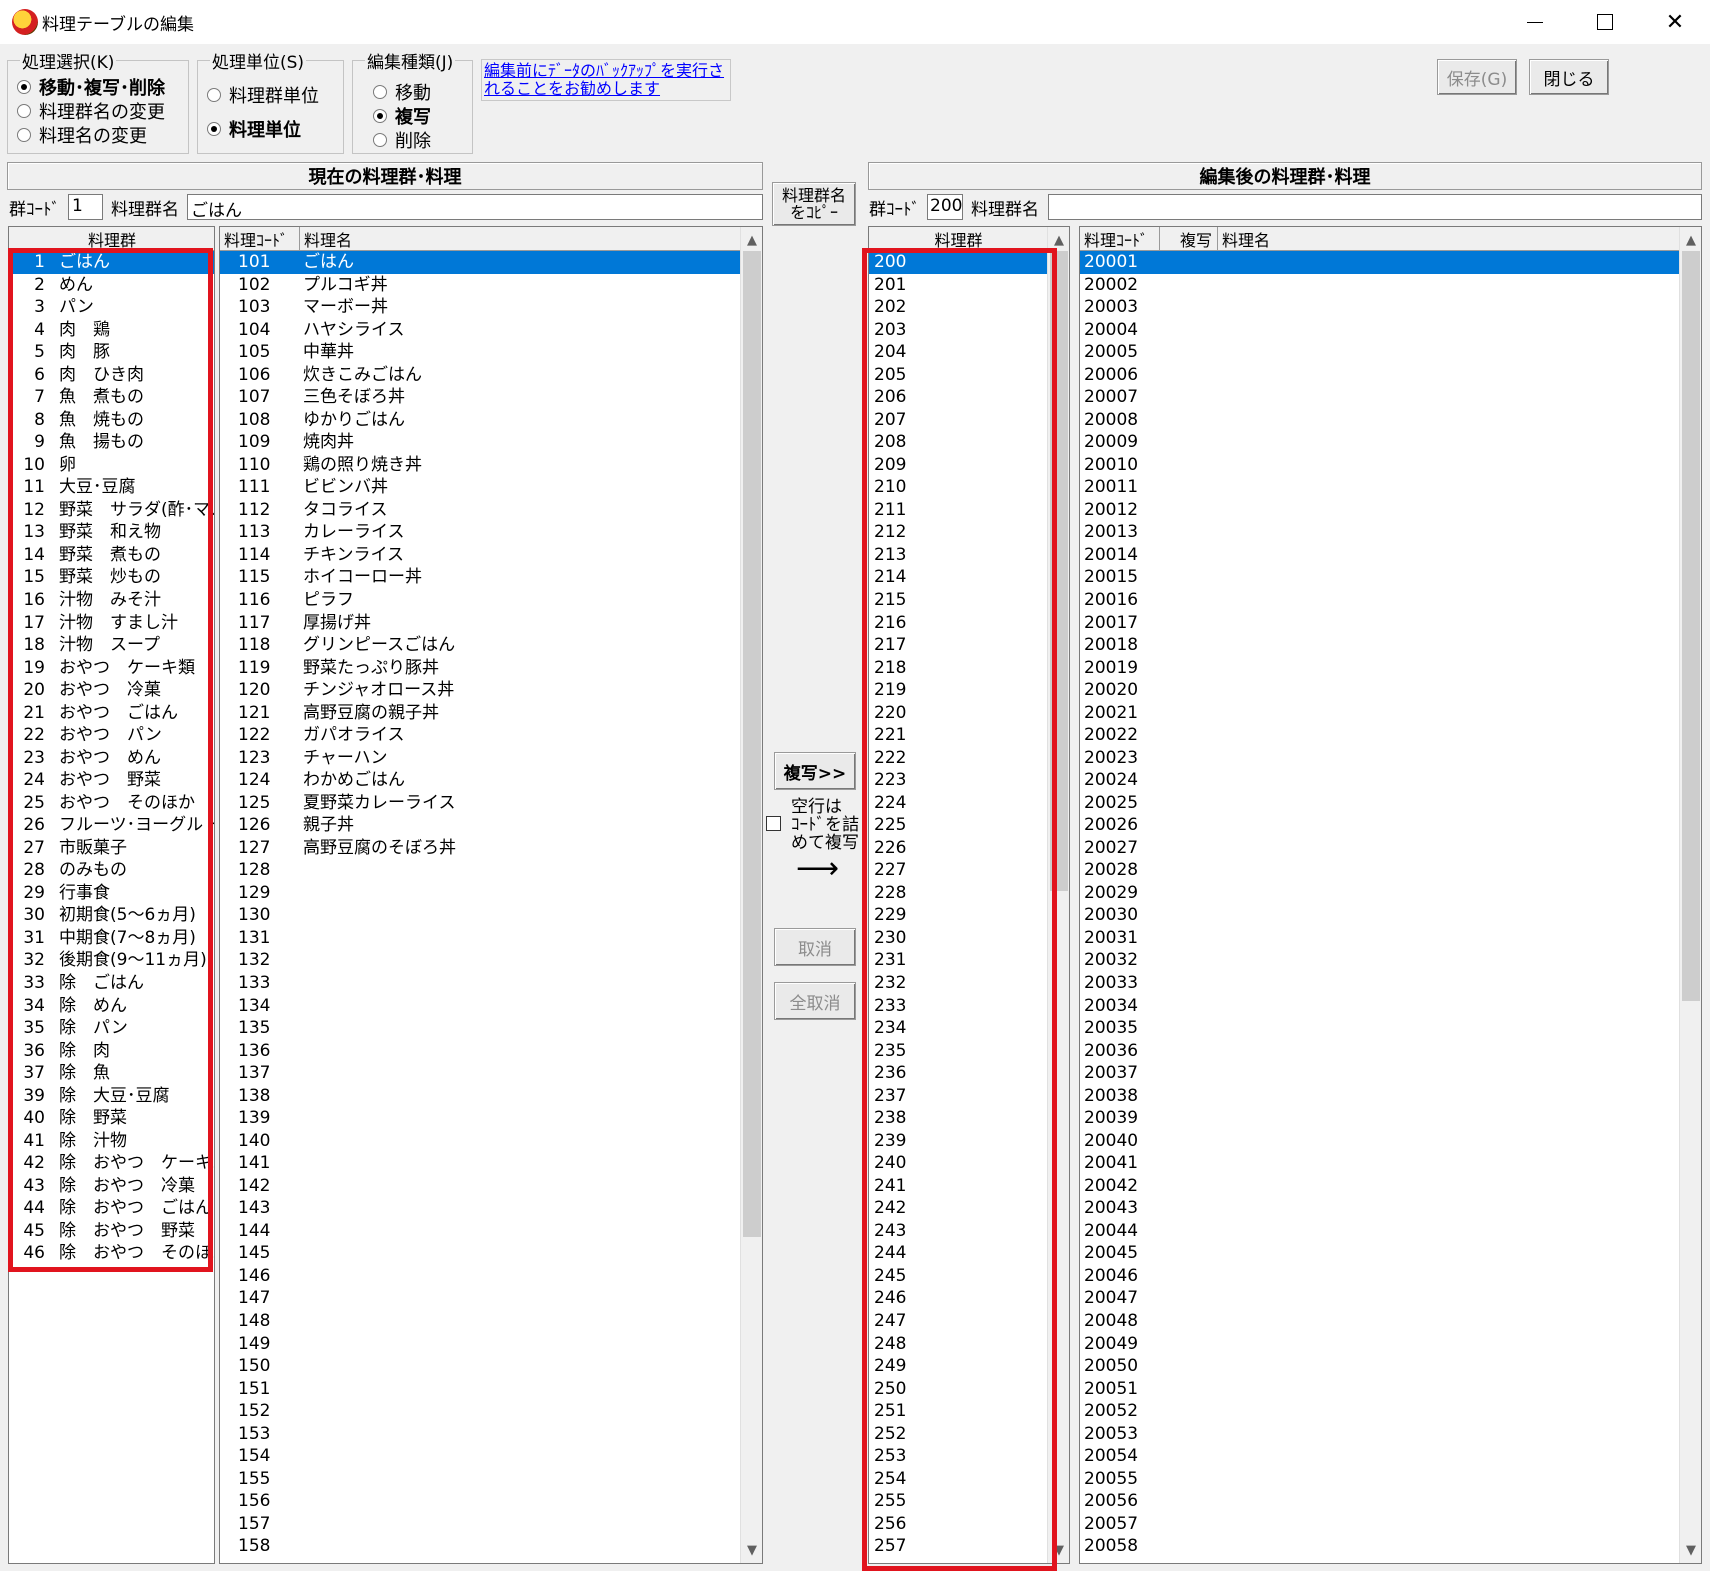 This screenshot has width=1710, height=1571. I want to click on group-row: 29 行事食, so click(111, 893).